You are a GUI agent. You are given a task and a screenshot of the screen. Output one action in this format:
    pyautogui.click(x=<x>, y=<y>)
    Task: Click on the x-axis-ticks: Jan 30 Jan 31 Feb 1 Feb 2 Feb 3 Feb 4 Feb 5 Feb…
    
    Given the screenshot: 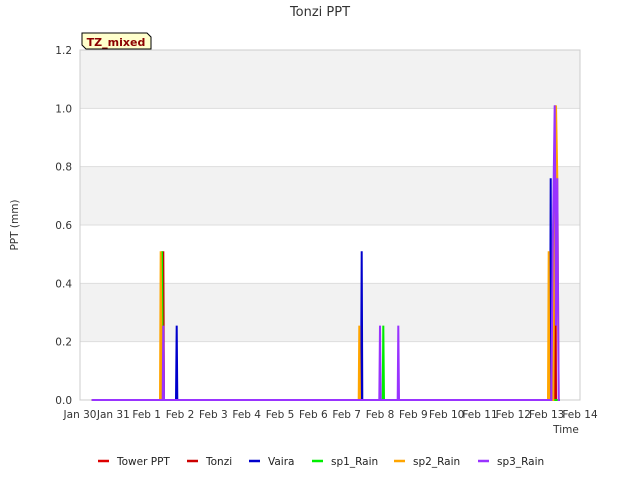 What is the action you would take?
    pyautogui.click(x=330, y=415)
    